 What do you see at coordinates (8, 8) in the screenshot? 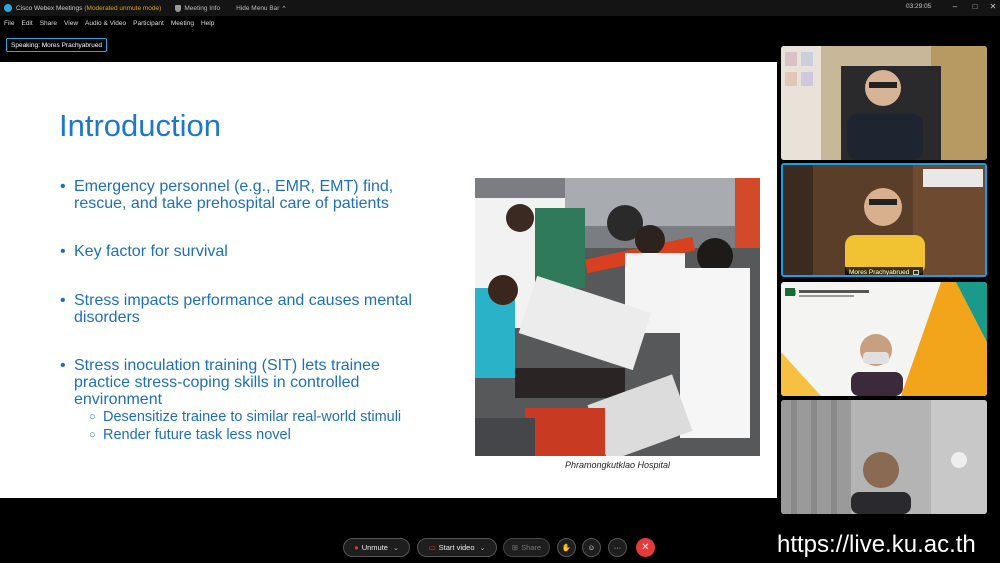
I see `webex-logo-icon` at bounding box center [8, 8].